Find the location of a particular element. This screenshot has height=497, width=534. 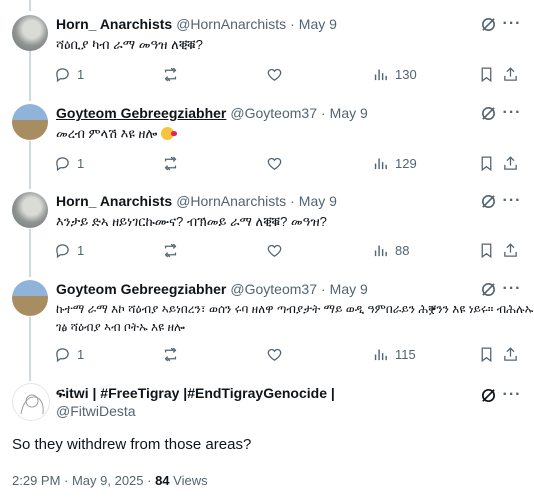

main-author-handle: @FitwiDesta is located at coordinates (96, 411).